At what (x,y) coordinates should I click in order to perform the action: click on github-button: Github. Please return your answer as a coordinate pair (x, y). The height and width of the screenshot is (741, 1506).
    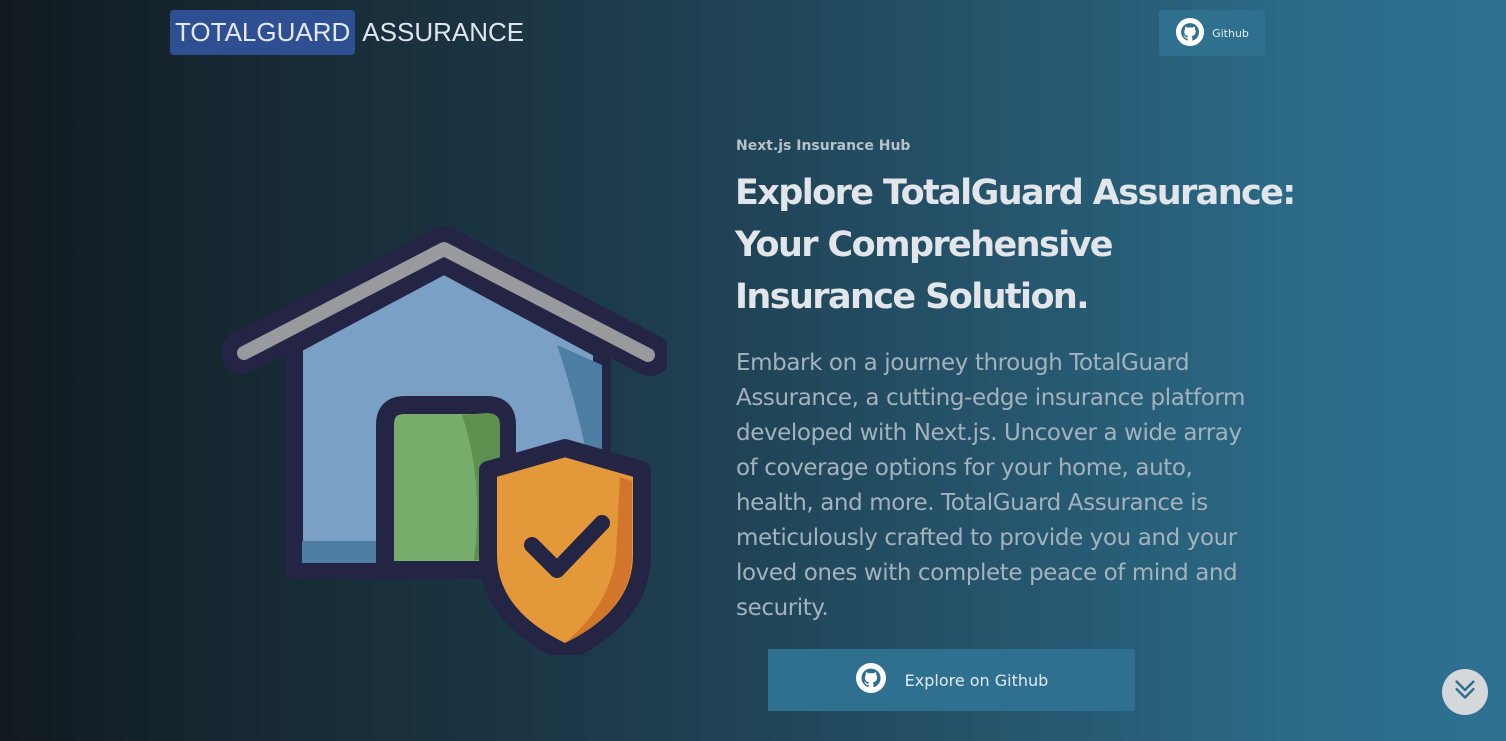
    Looking at the image, I should click on (1212, 33).